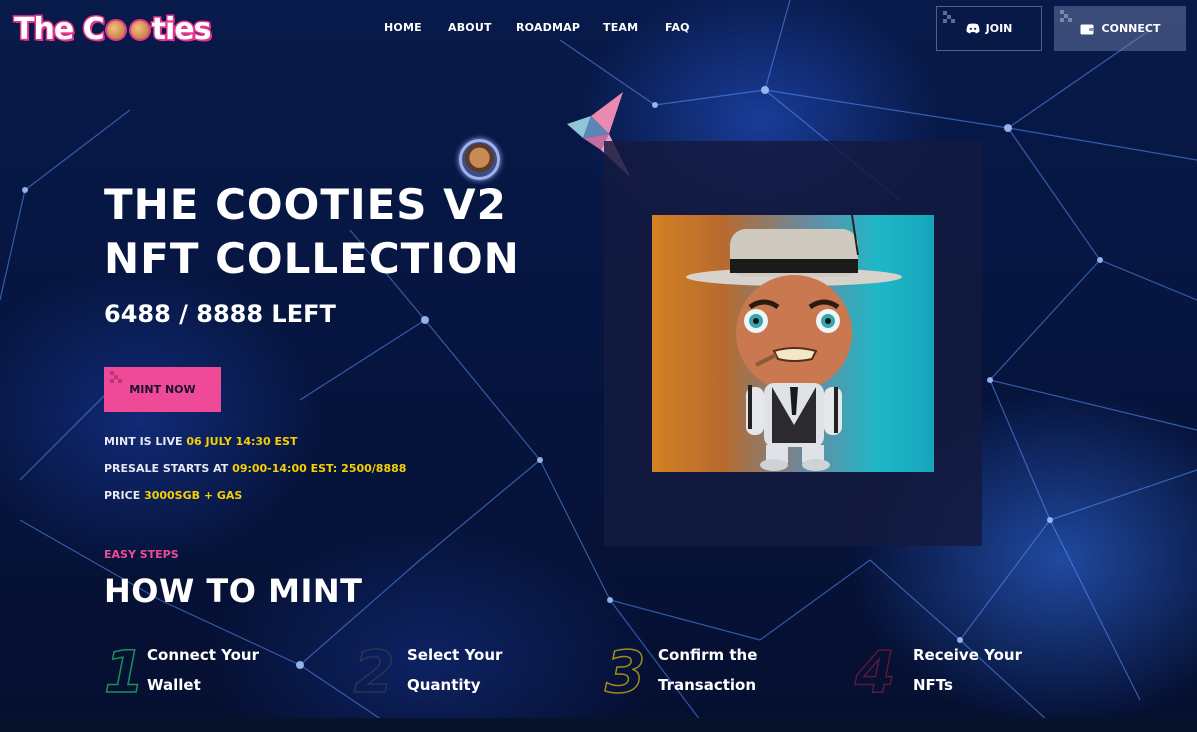  What do you see at coordinates (1131, 28) in the screenshot?
I see `connect-label: CONNECT` at bounding box center [1131, 28].